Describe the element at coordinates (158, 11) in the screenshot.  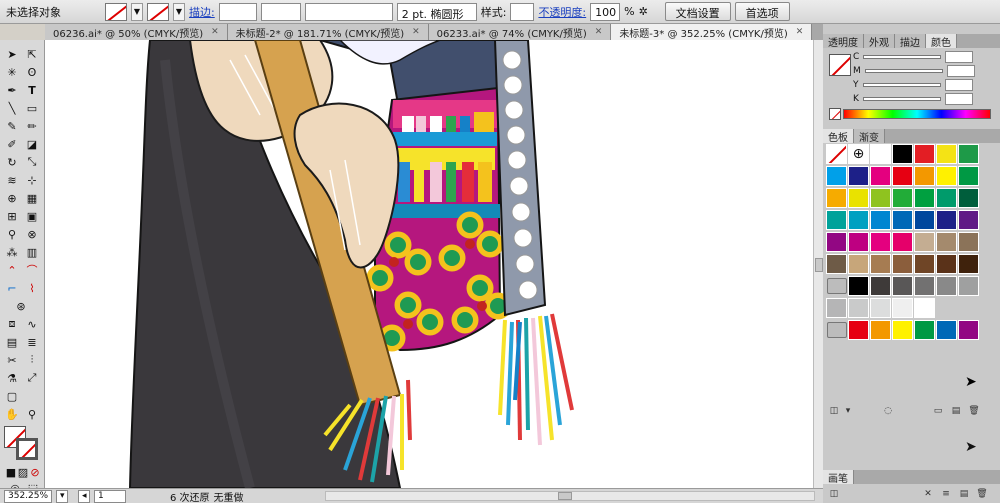
I see `stroke-swatch` at that location.